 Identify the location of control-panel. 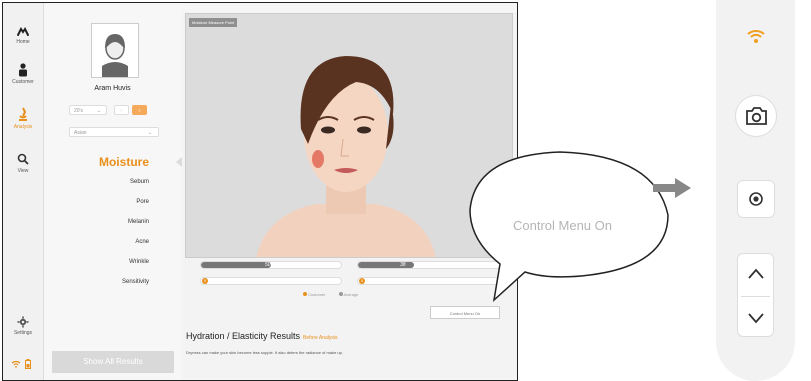
(755, 190).